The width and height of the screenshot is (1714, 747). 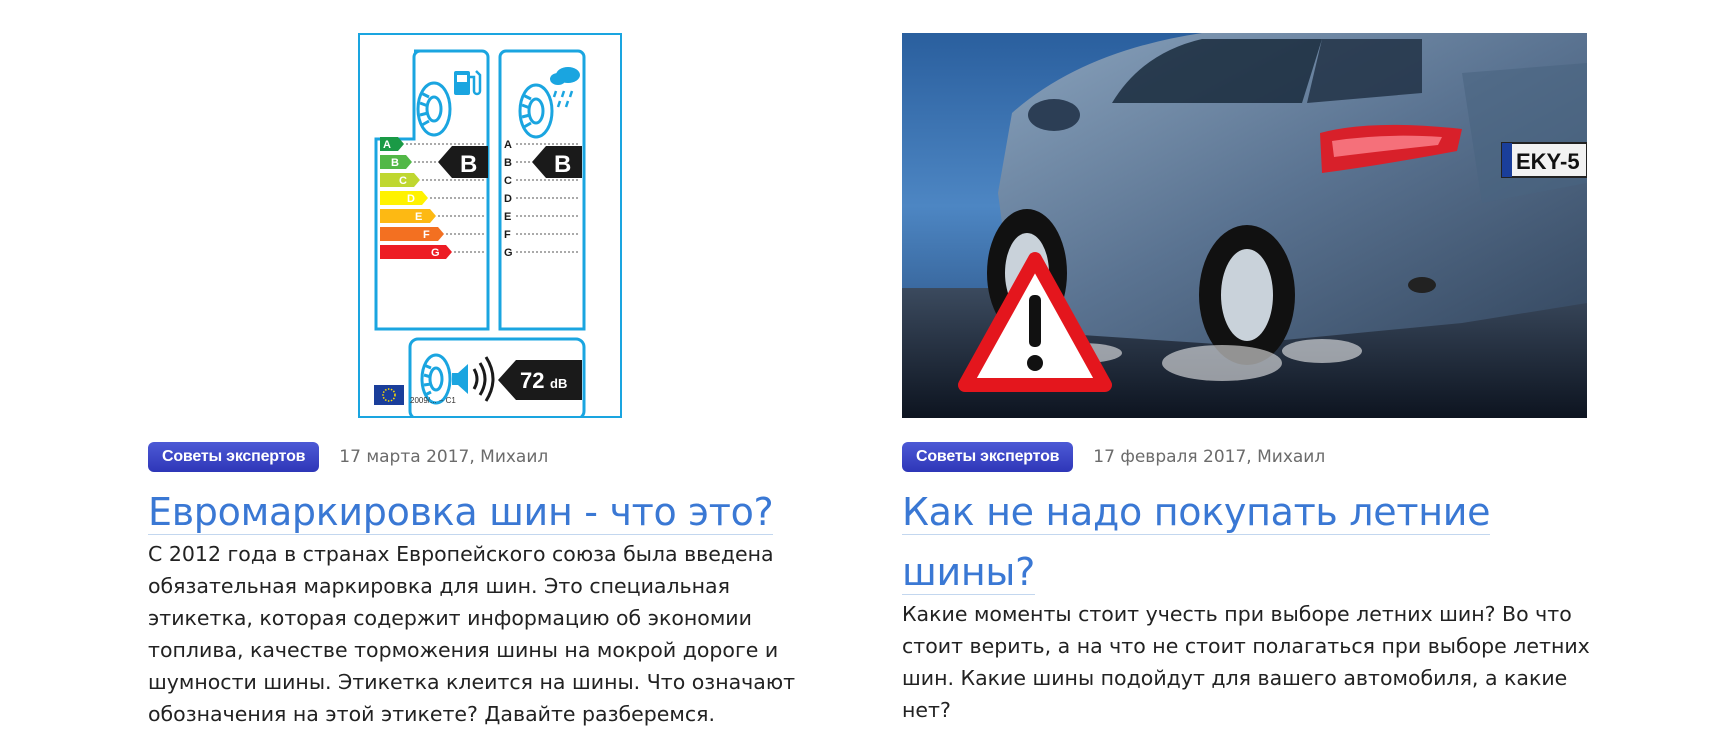 What do you see at coordinates (532, 380) in the screenshot?
I see `noise-value: 72` at bounding box center [532, 380].